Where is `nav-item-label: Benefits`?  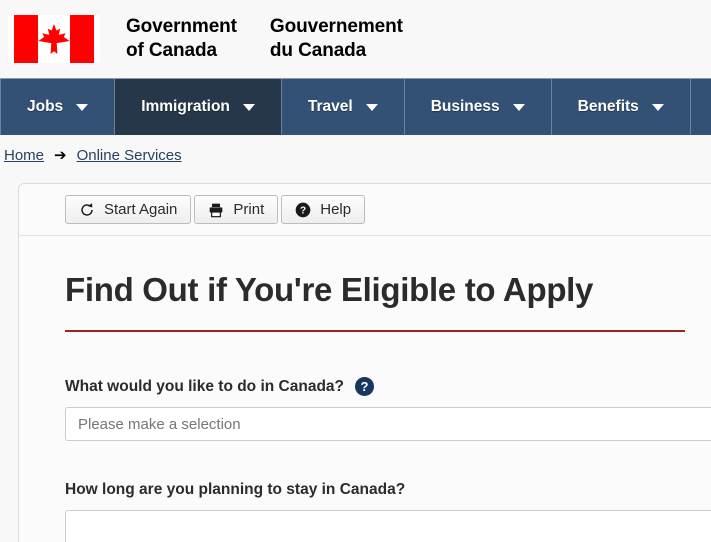 nav-item-label: Benefits is located at coordinates (608, 106).